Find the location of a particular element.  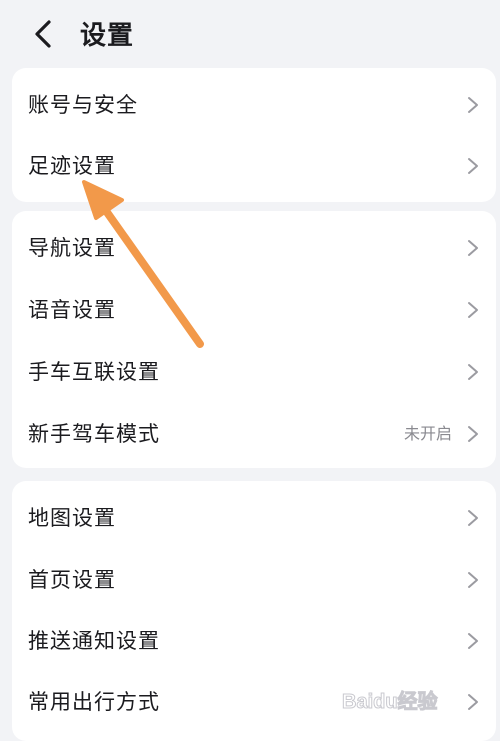

settings-row-map: 地图设置 is located at coordinates (254, 518).